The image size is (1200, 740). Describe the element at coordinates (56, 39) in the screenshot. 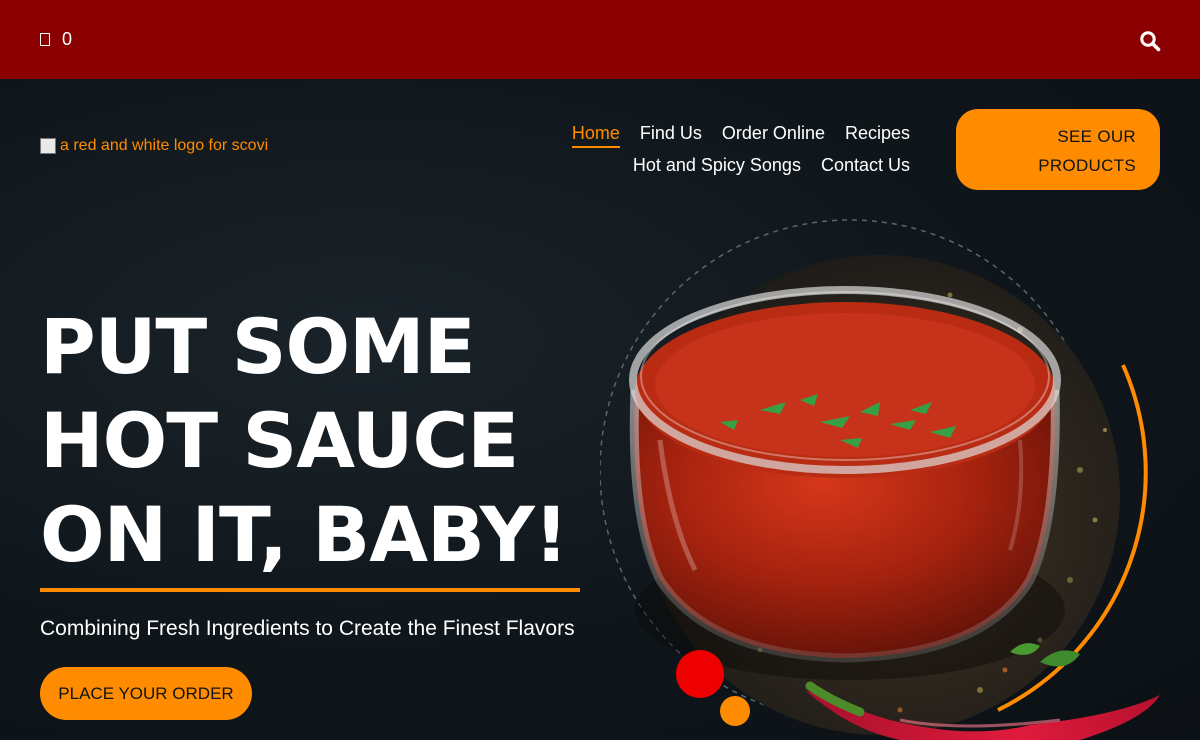

I see `cart-button: 0` at that location.